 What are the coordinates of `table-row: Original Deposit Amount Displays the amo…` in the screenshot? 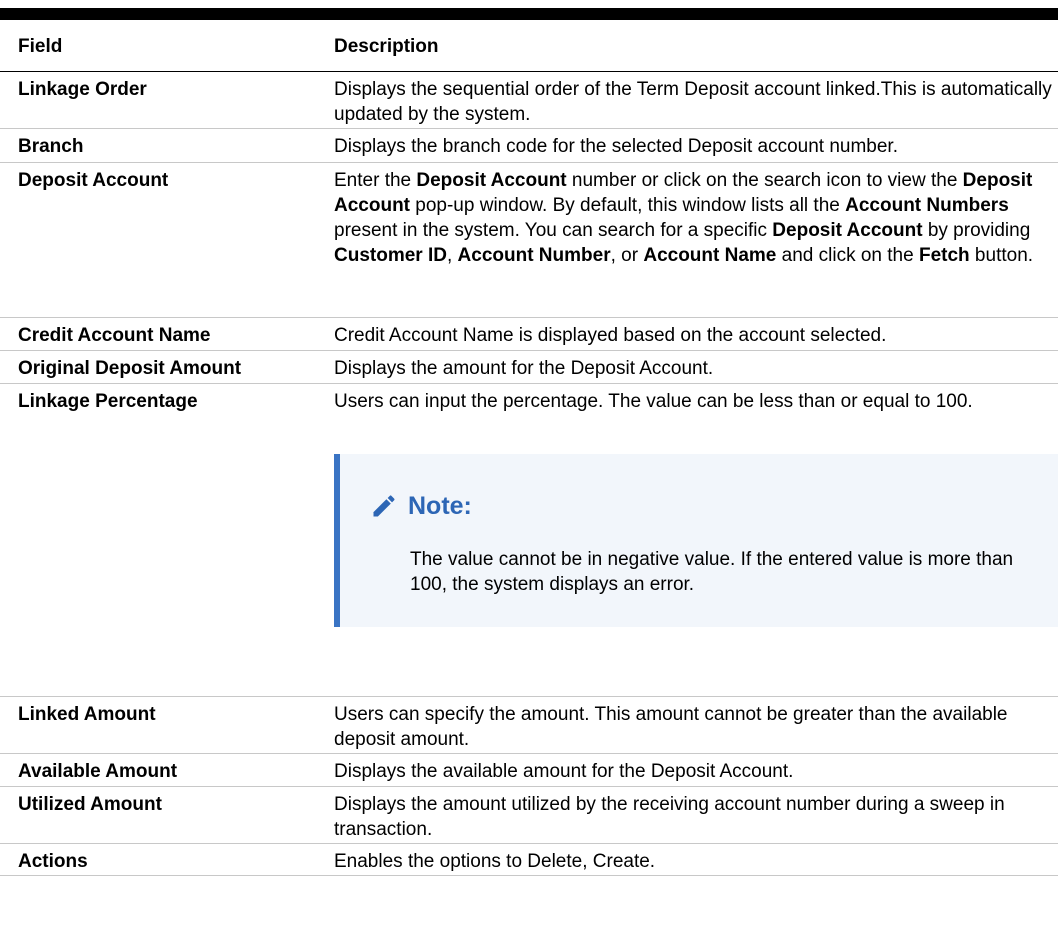 It's located at (529, 367).